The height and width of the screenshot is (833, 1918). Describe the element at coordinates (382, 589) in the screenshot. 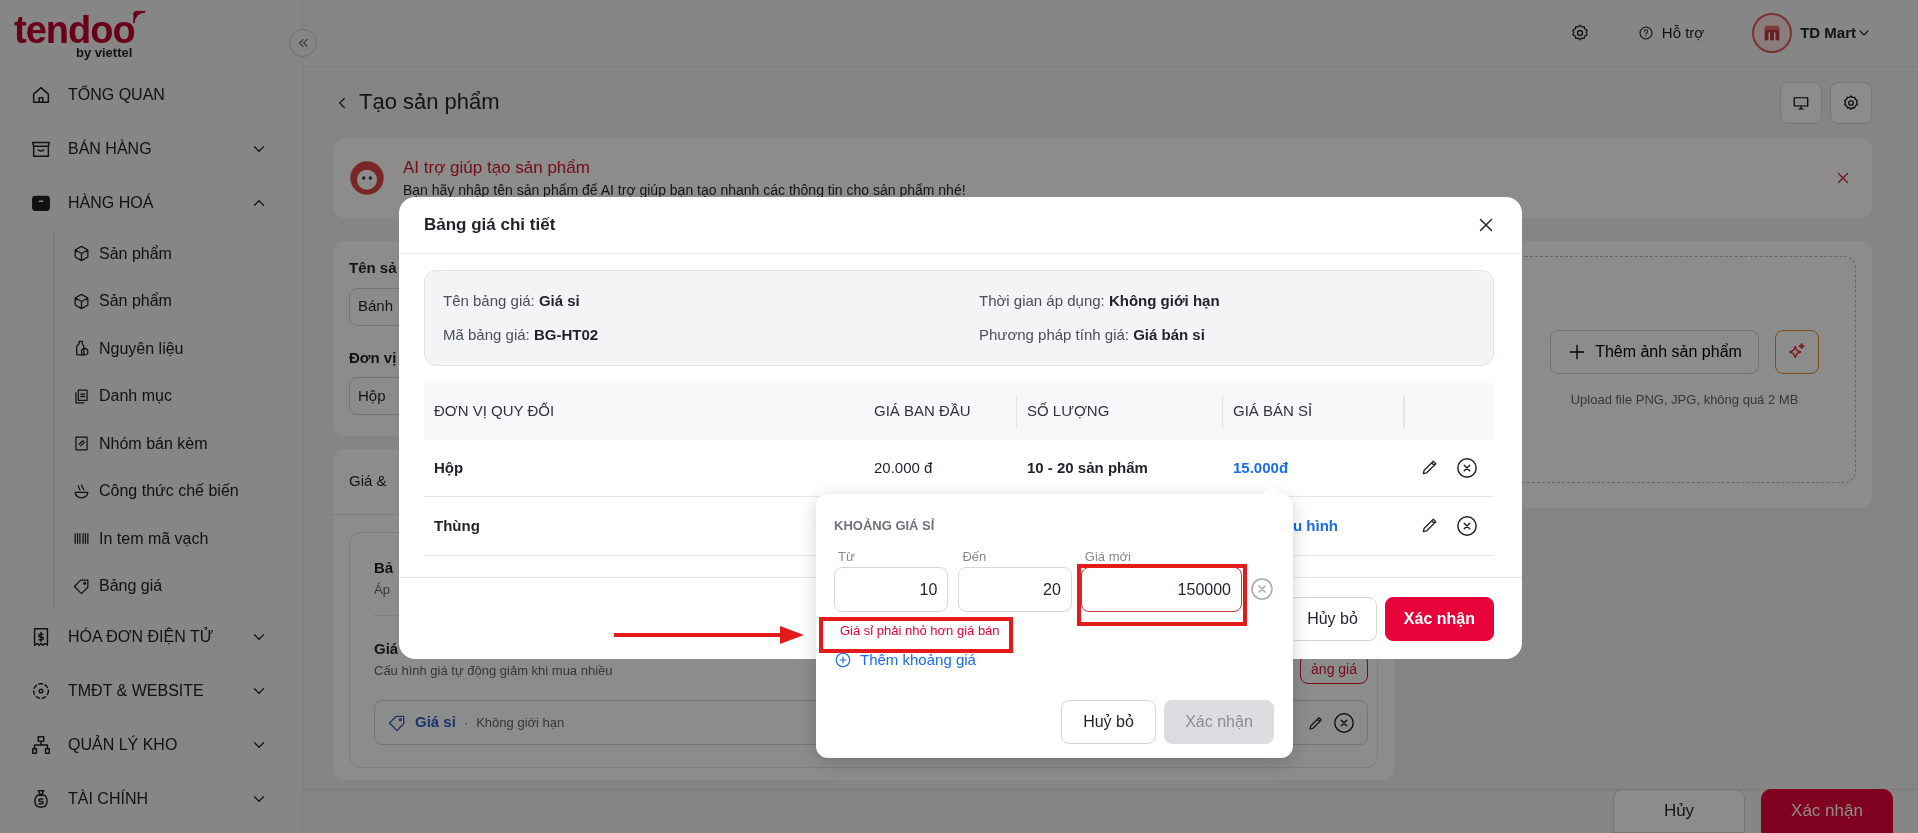

I see `section-subtitle: Áp` at that location.